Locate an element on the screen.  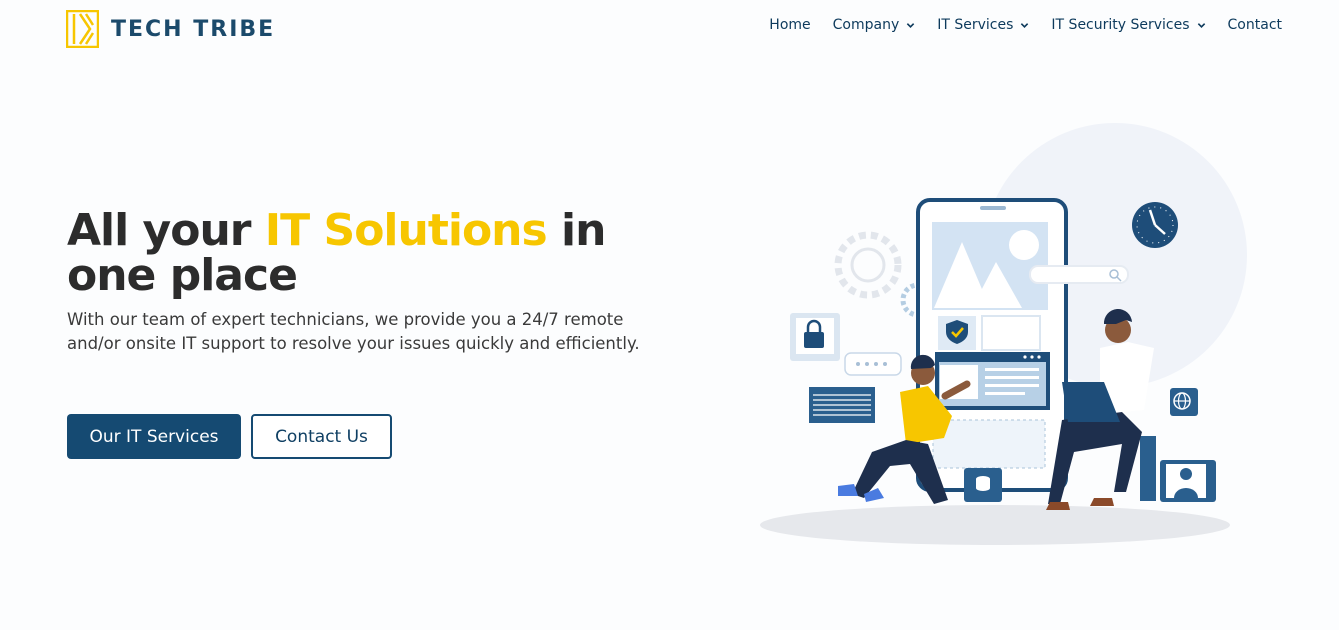
site-logo: TECH TRIBE is located at coordinates (170, 29).